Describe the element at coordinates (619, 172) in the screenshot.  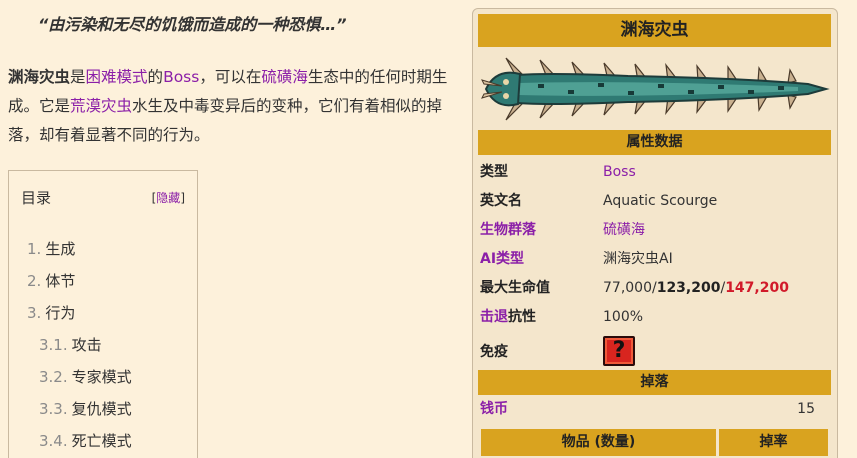
I see `type-value-link: Boss` at that location.